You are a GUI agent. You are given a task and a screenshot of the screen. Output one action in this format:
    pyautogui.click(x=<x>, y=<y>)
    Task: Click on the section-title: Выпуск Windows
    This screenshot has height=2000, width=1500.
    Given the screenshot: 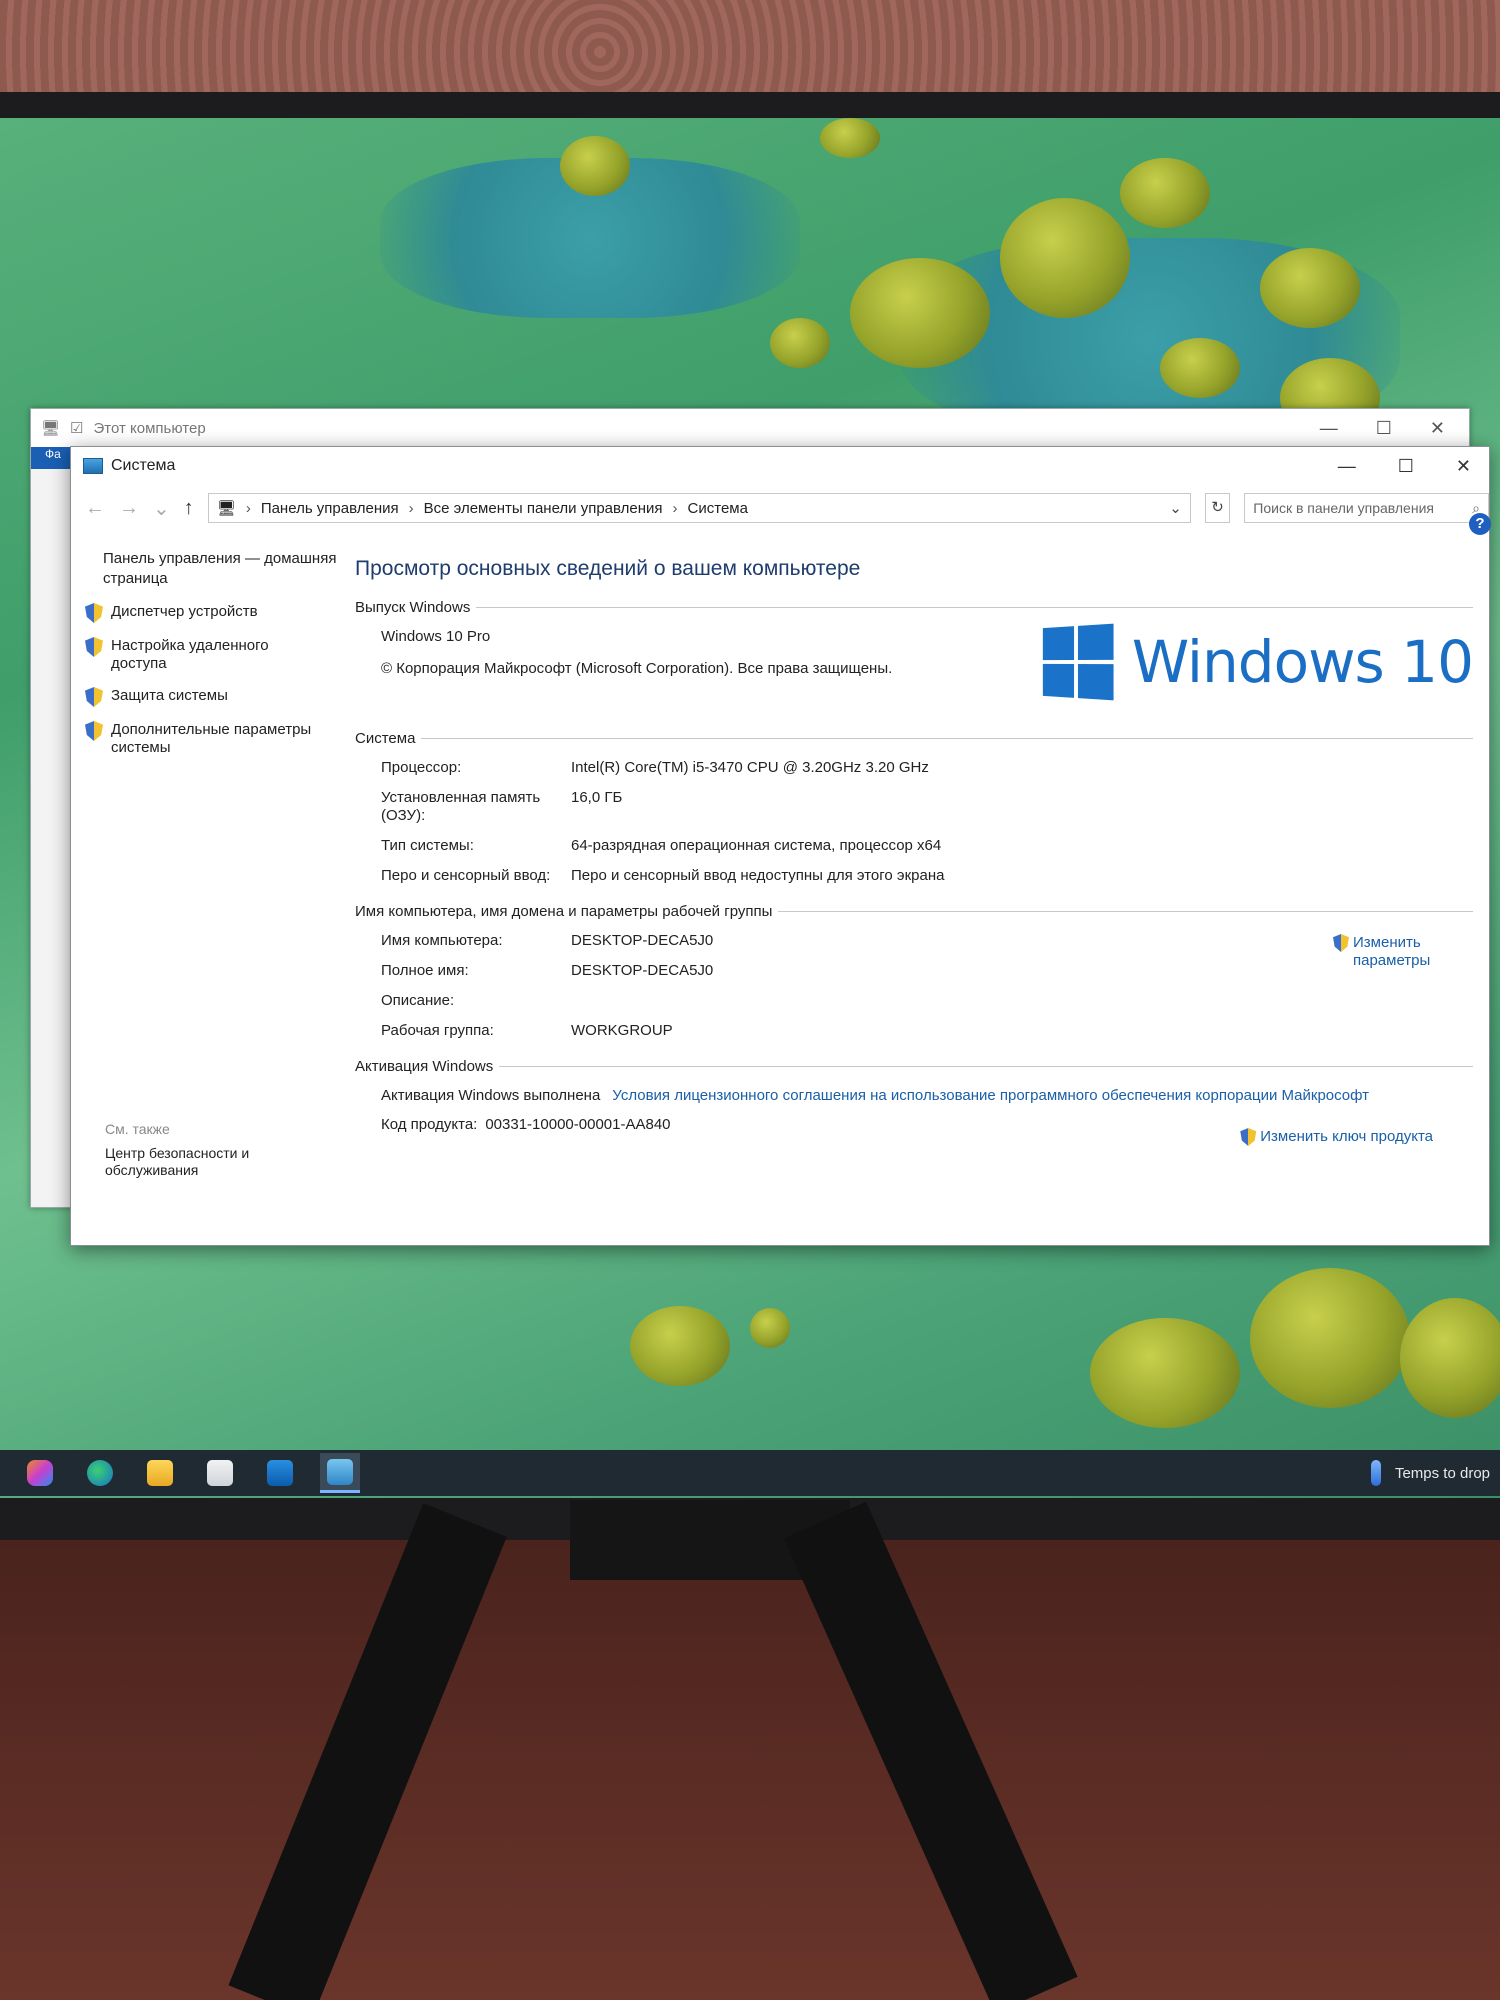 What is the action you would take?
    pyautogui.click(x=413, y=607)
    